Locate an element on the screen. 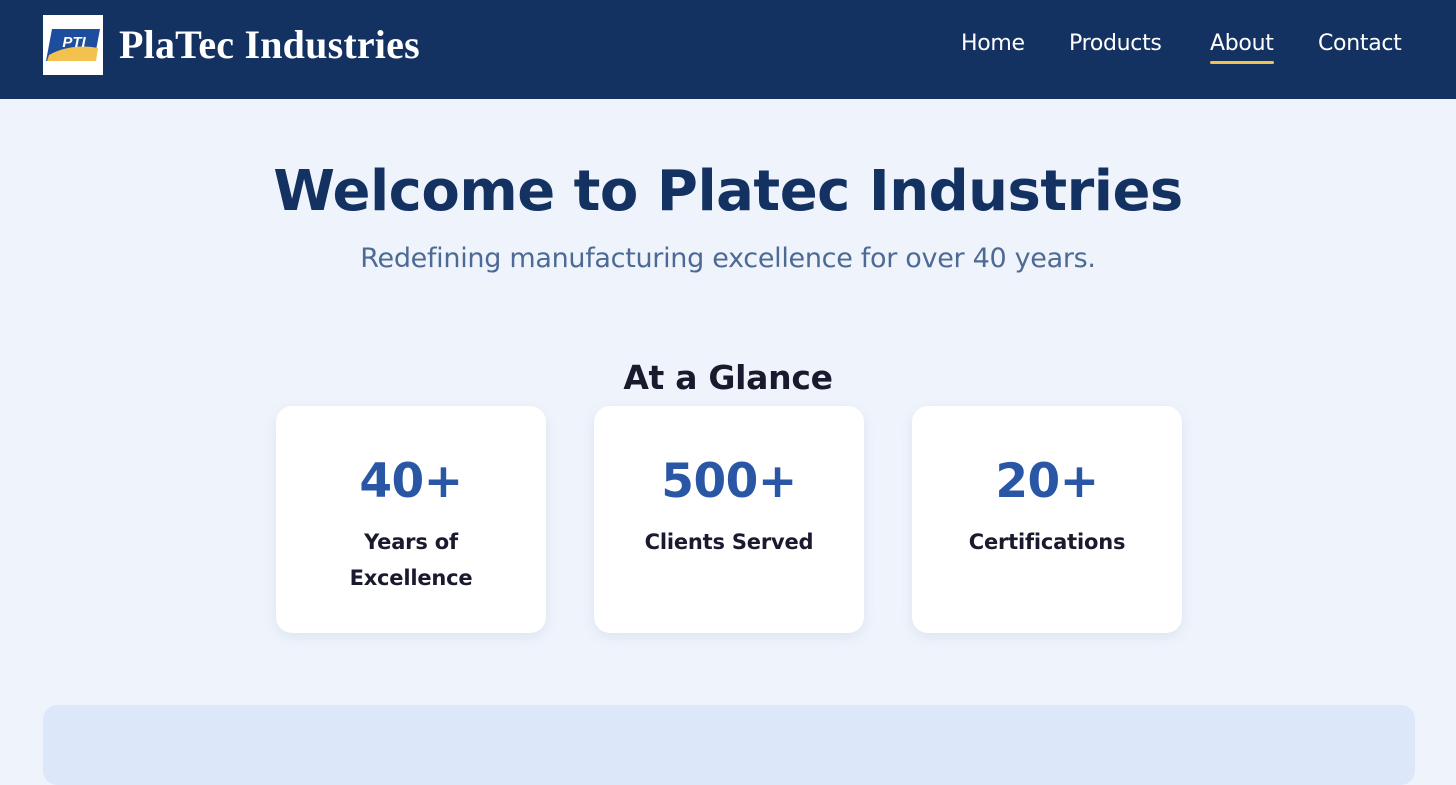 This screenshot has height=785, width=1456. stat-label: Years of Excellence is located at coordinates (411, 560).